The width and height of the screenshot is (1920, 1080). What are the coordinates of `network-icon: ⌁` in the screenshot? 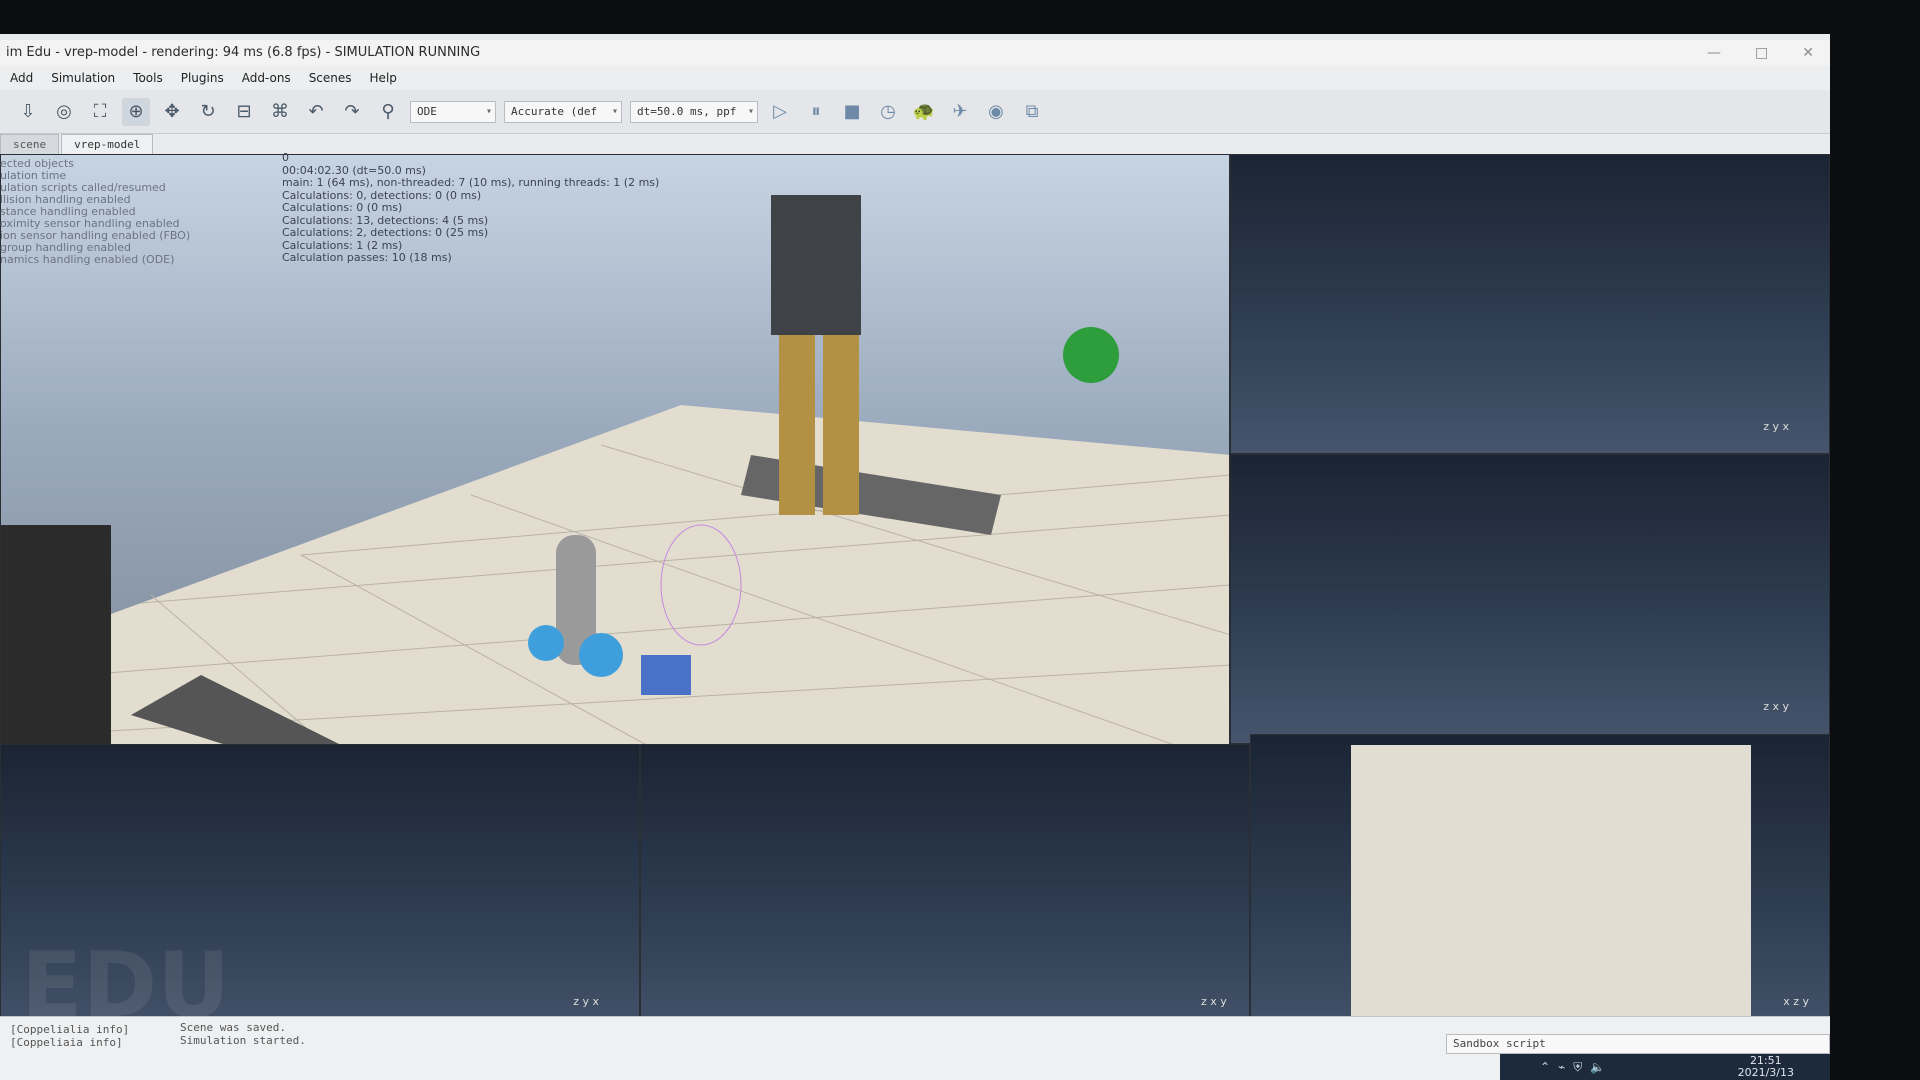 It's located at (1561, 1067).